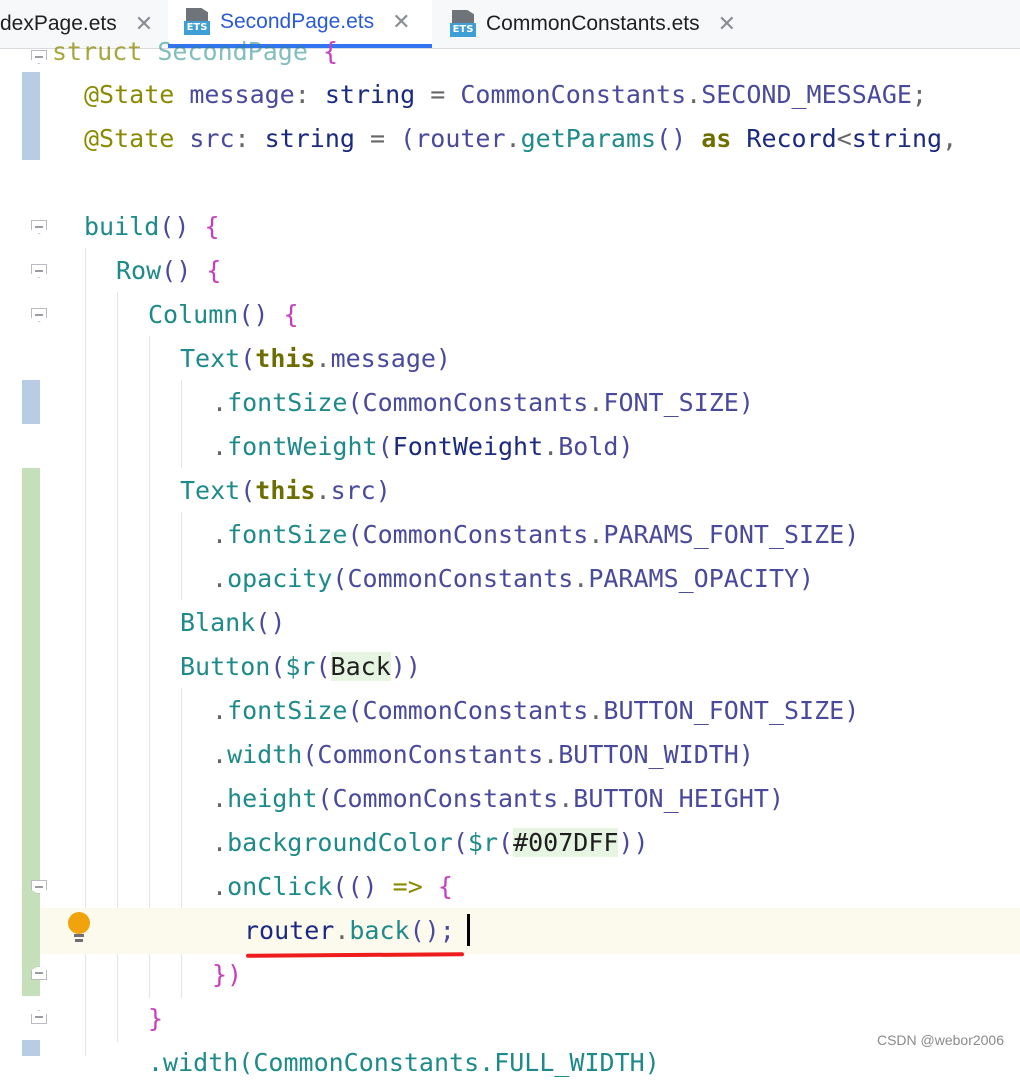 The height and width of the screenshot is (1085, 1020). I want to click on lightbulb-icon, so click(79, 928).